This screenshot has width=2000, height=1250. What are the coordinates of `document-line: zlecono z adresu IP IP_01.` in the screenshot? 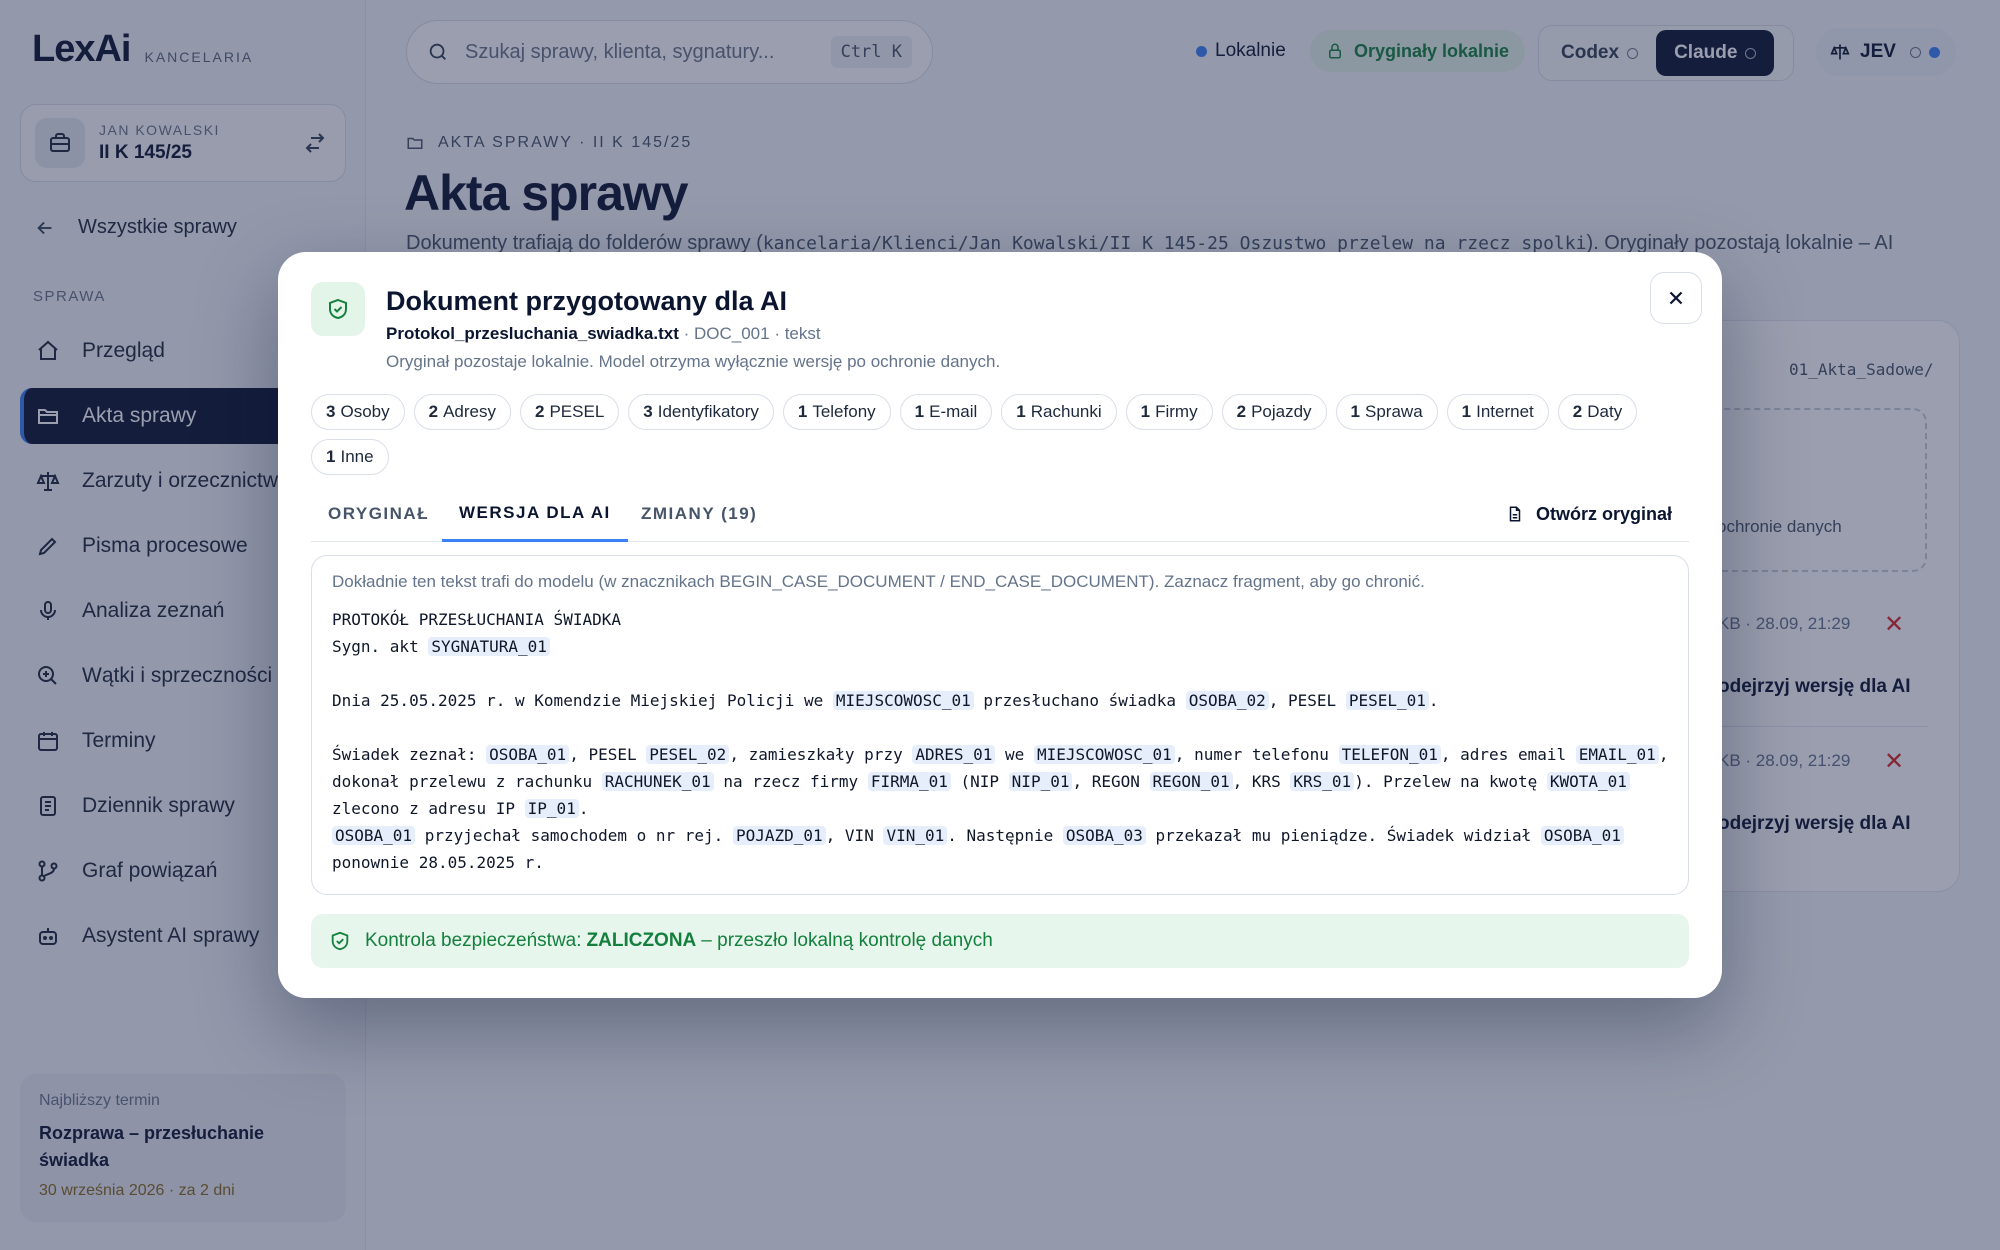 It's located at (1000, 808).